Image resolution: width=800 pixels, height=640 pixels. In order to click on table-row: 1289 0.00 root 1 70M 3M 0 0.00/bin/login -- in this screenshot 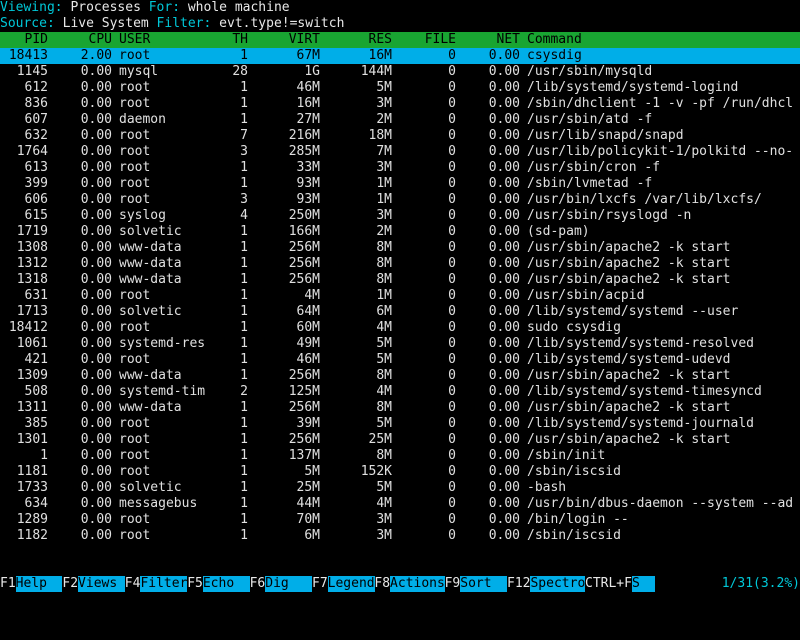, I will do `click(400, 520)`.